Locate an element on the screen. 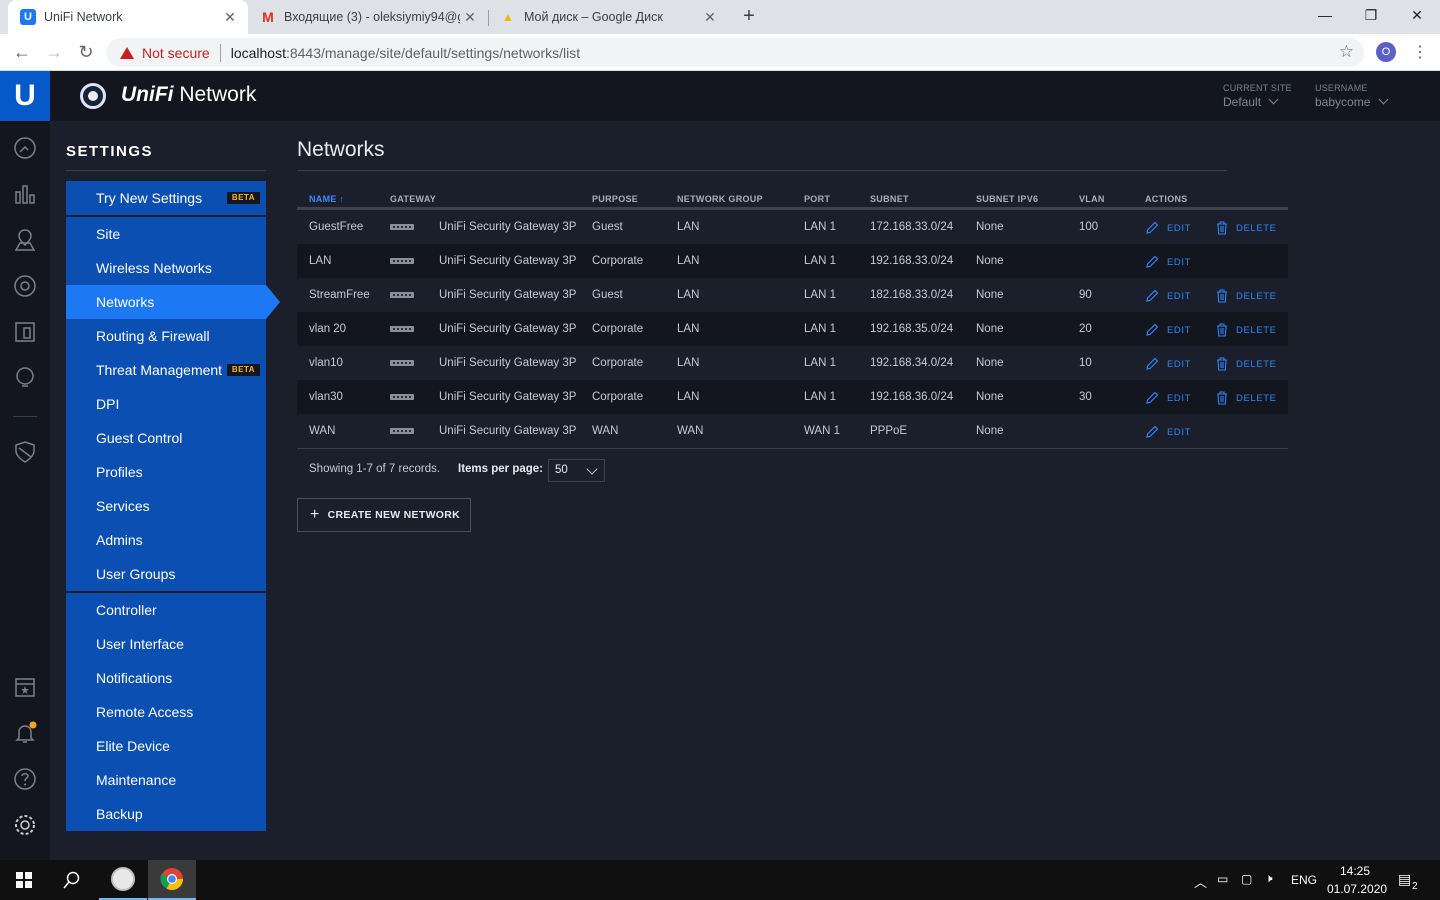 Image resolution: width=1440 pixels, height=900 pixels. new-tab-icon: + is located at coordinates (749, 16).